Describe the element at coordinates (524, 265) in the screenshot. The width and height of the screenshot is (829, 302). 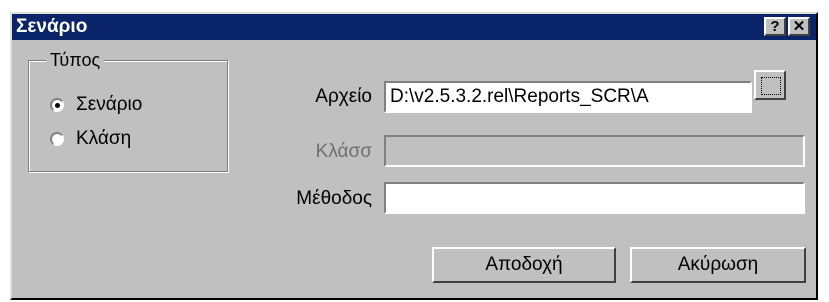
I see `accept-button: Αποδοχή` at that location.